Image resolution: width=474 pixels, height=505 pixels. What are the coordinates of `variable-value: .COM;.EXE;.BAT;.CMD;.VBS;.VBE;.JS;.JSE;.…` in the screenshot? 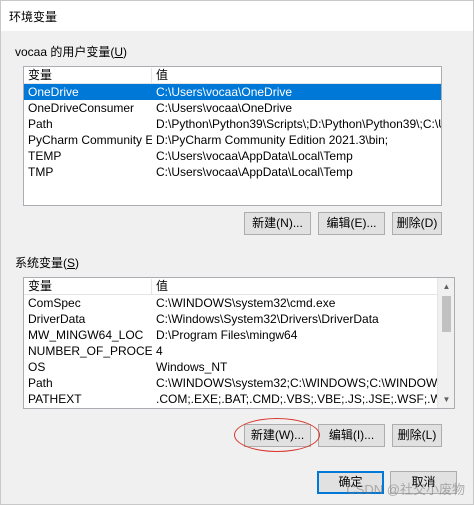 It's located at (296, 399).